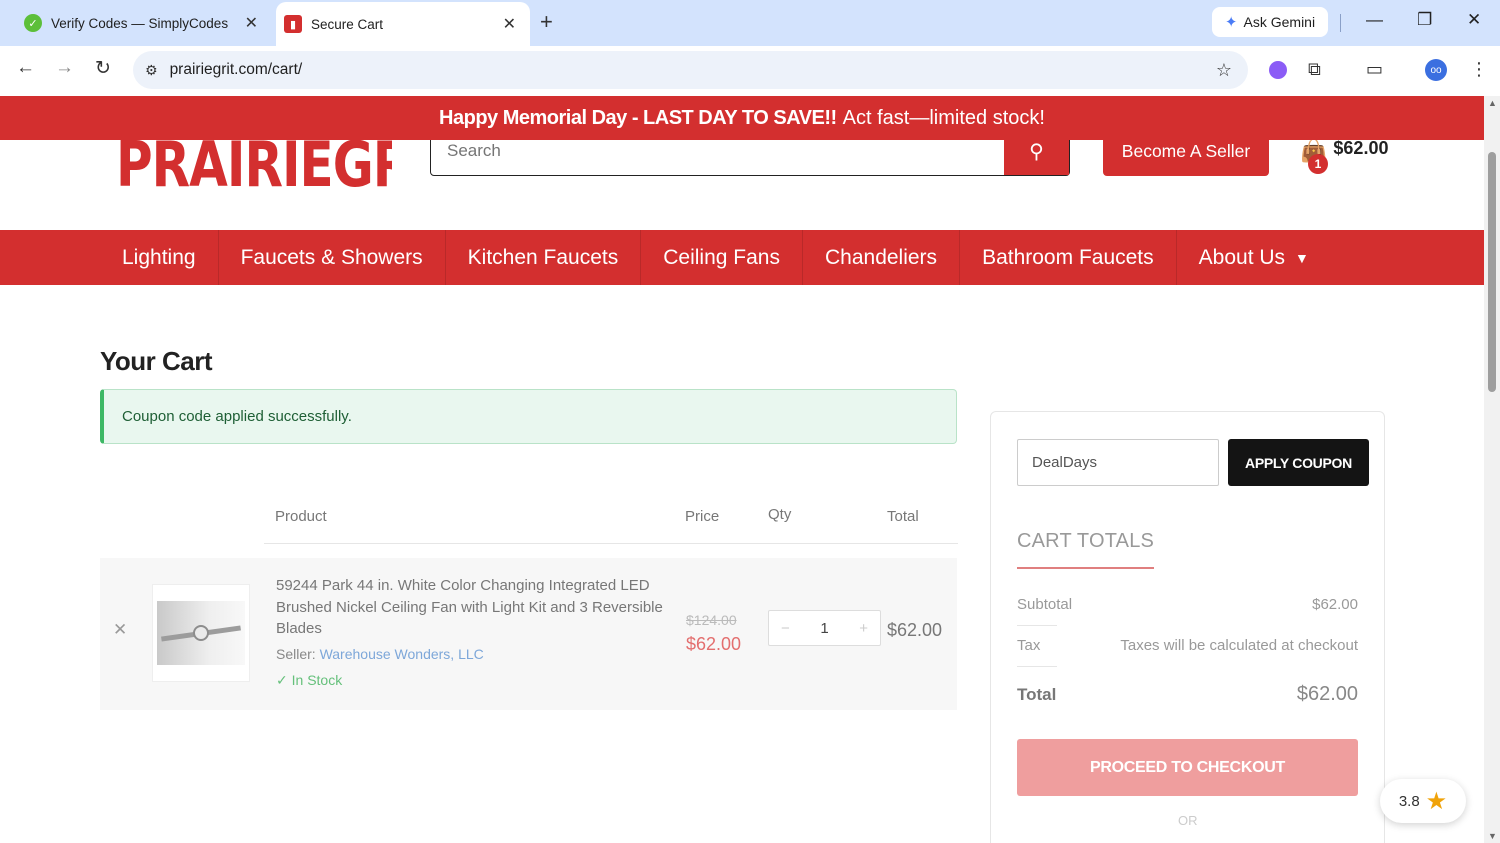 The height and width of the screenshot is (843, 1500). I want to click on page-title: Your Cart, so click(156, 361).